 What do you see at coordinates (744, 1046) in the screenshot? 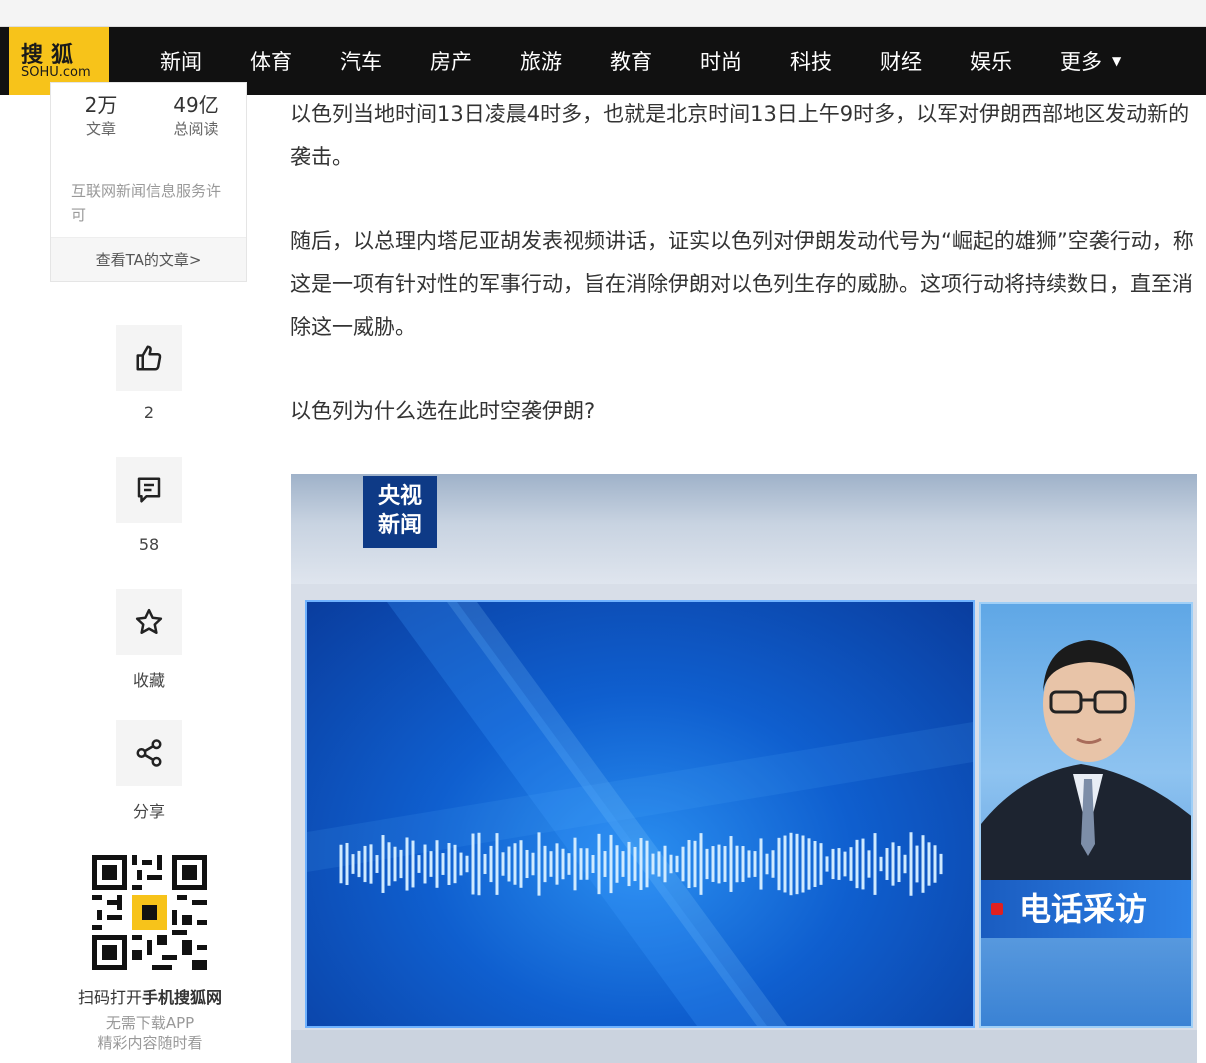
I see `video-bottom-band` at bounding box center [744, 1046].